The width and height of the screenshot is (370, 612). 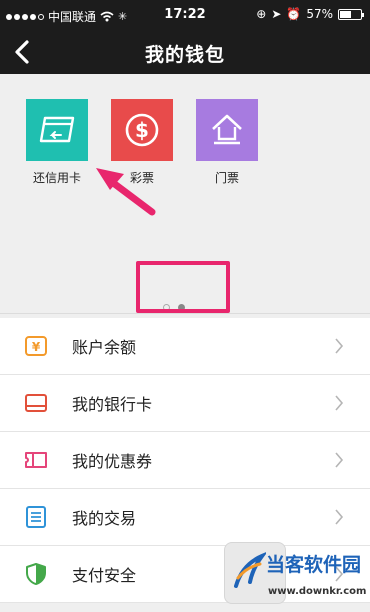 I want to click on bank-card-icon, so click(x=36, y=403).